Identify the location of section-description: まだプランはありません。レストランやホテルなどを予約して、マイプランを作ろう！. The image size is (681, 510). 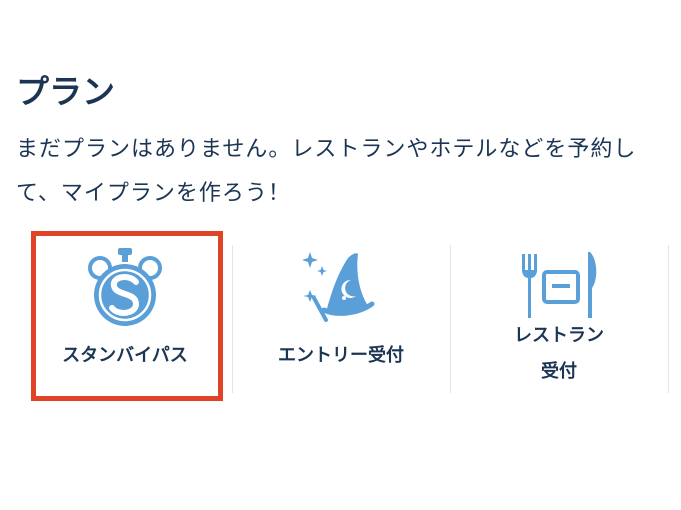
(326, 171).